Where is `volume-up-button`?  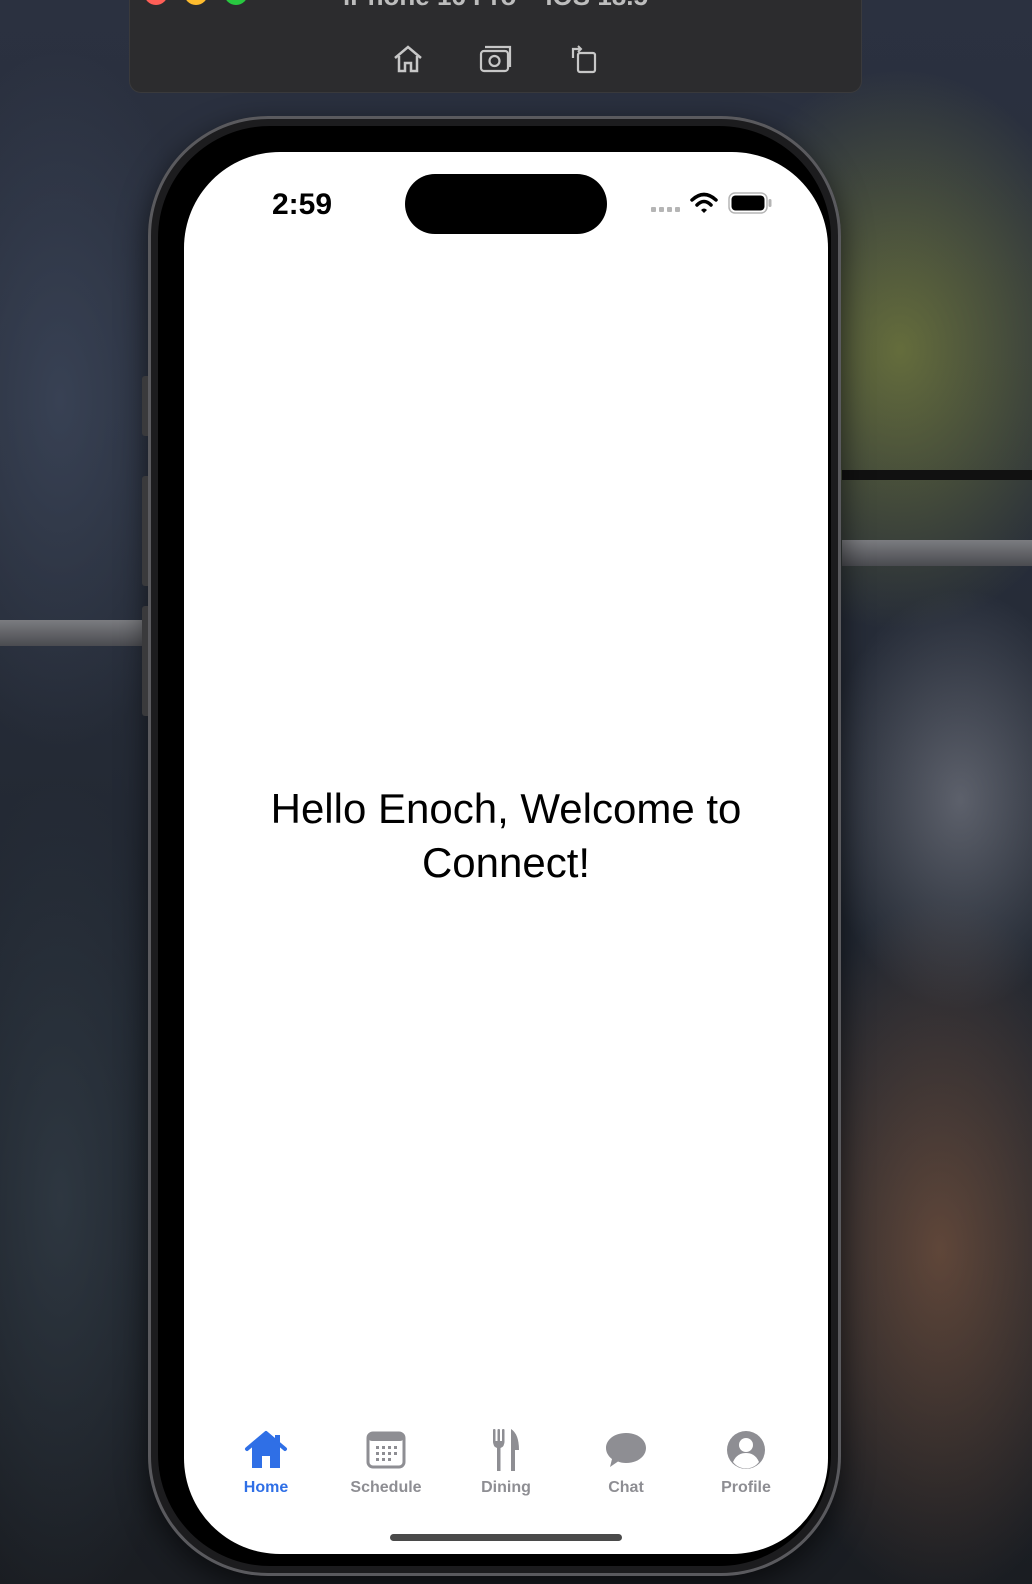 volume-up-button is located at coordinates (145, 531).